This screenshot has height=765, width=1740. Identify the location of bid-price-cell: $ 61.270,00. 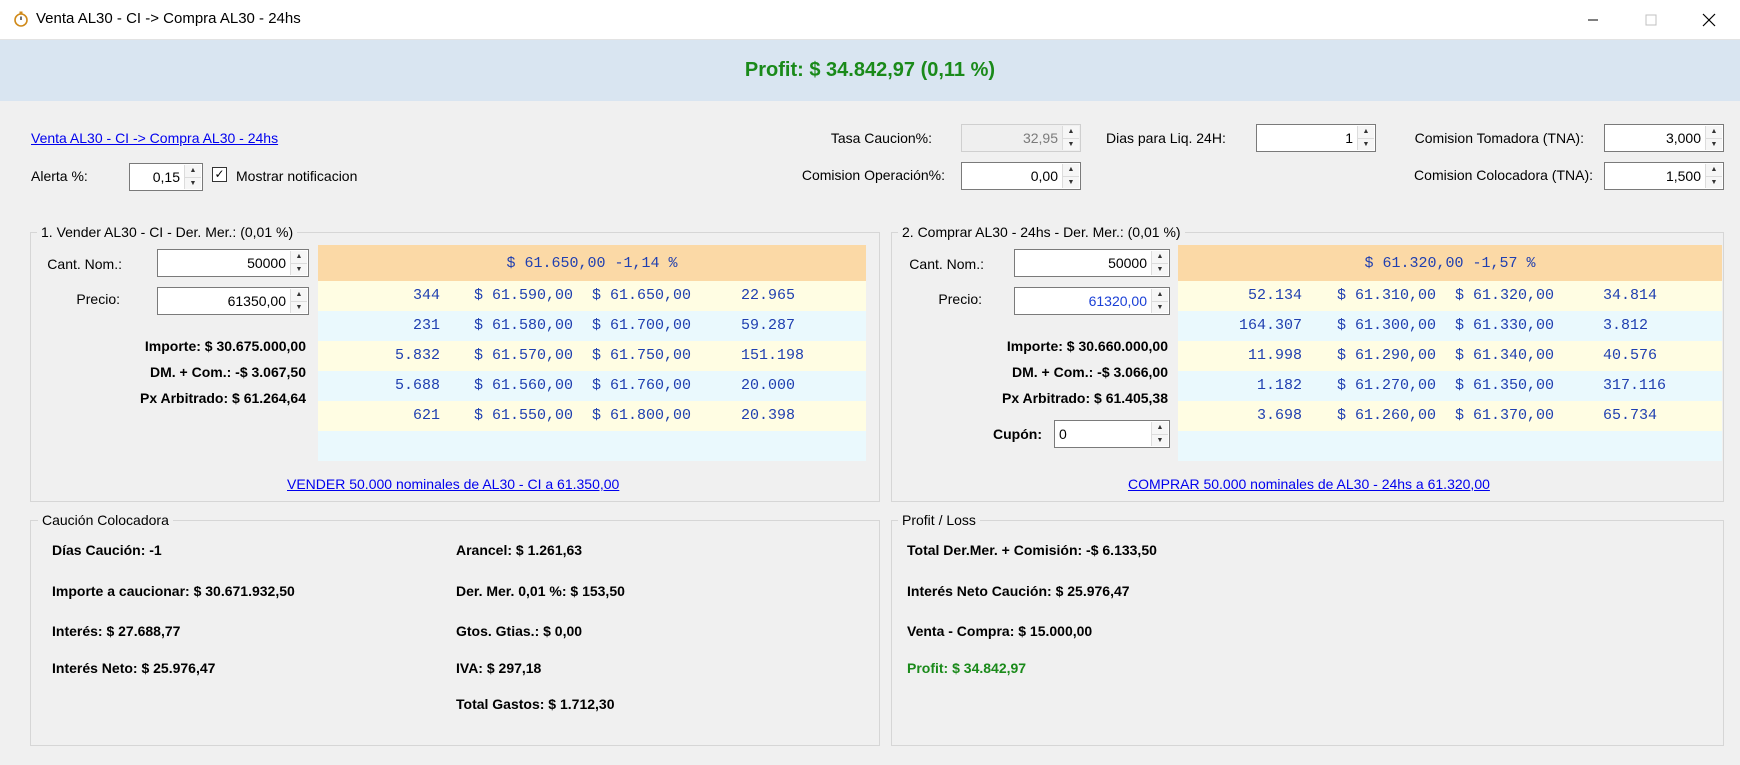
(1387, 385).